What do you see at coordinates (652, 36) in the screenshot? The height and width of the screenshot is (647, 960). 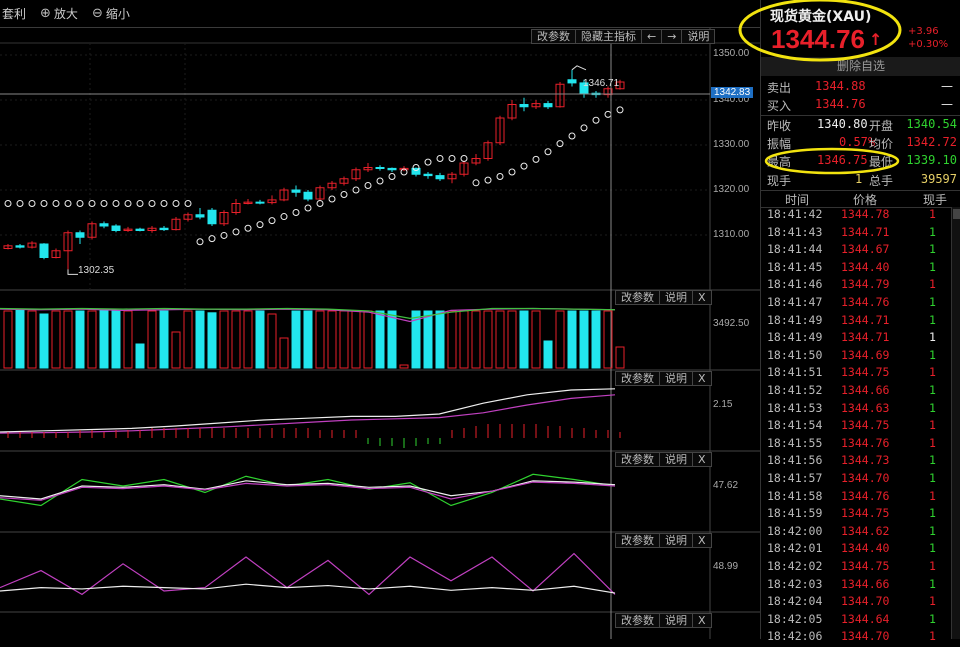 I see `arrow-left-button: ←` at bounding box center [652, 36].